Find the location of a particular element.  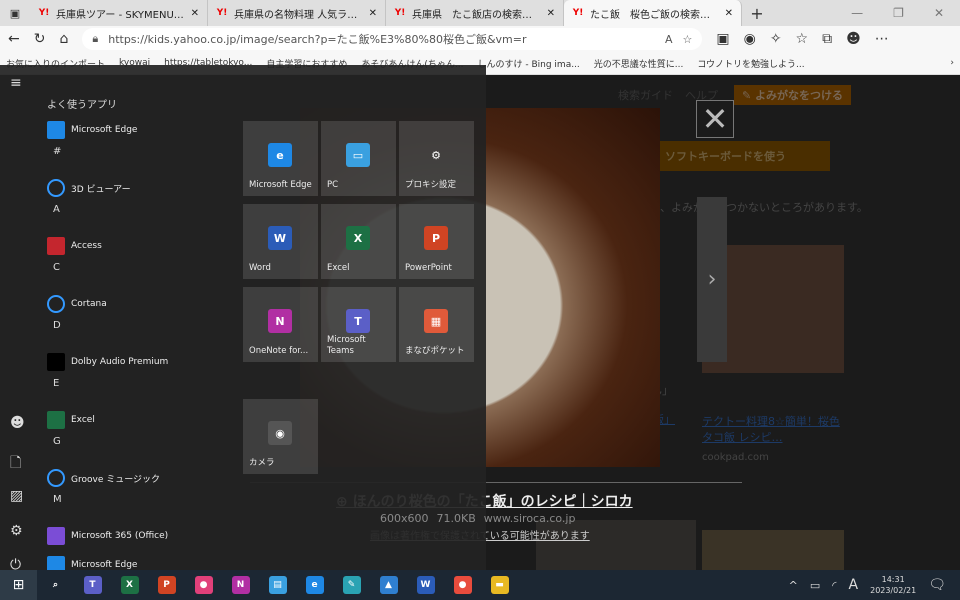

extension-icon: ▣ is located at coordinates (722, 39).